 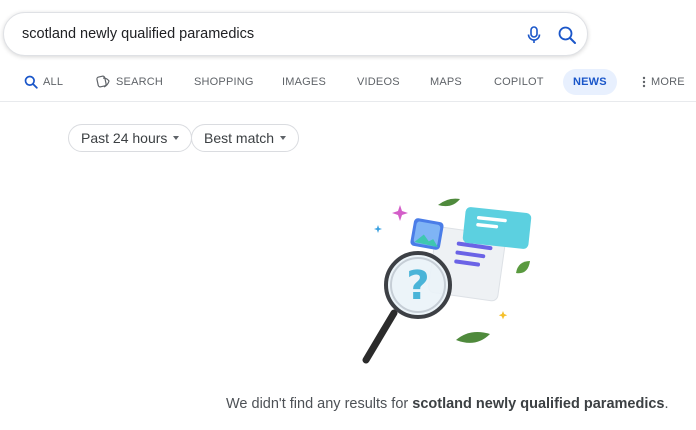 I want to click on no-results-query: scotland newly qualified paramedics, so click(x=538, y=404).